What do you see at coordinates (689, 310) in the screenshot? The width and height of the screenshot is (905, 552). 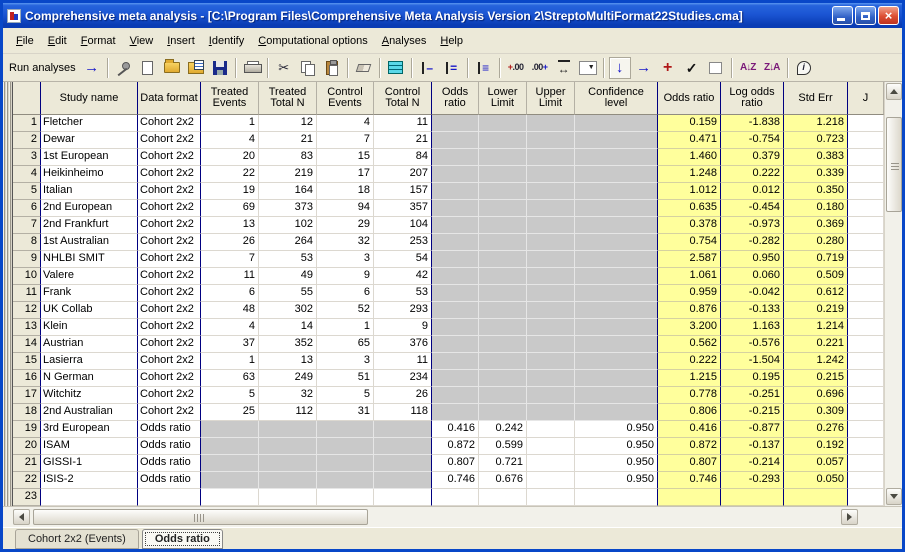 I see `cell-yor: 0.876` at bounding box center [689, 310].